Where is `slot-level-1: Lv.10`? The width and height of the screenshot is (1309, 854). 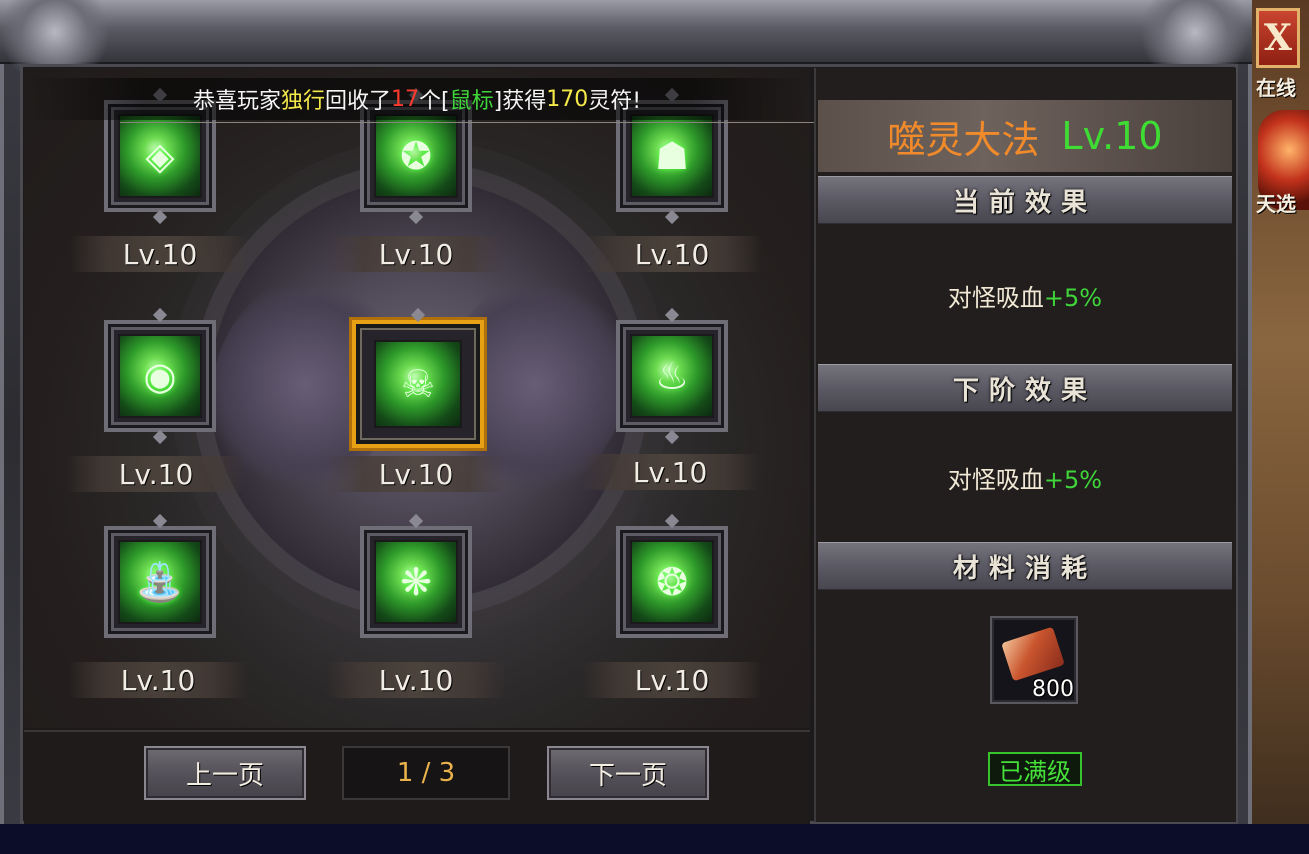
slot-level-1: Lv.10 is located at coordinates (160, 254).